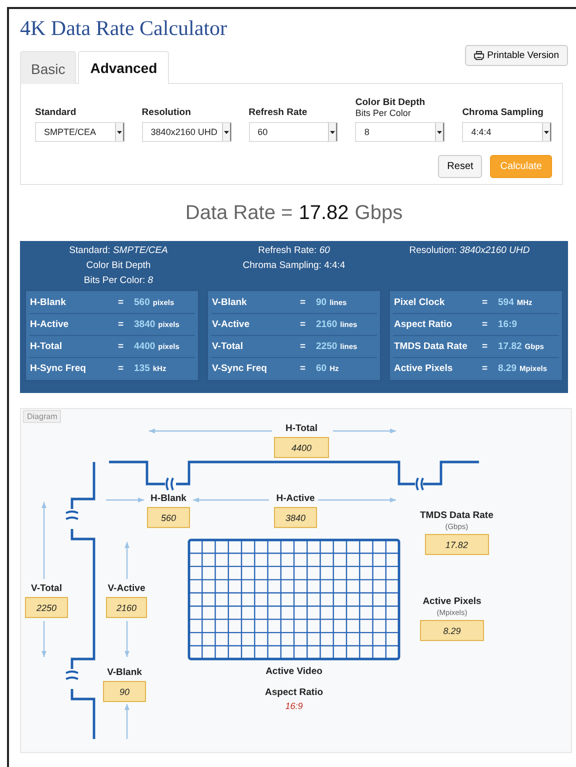 This screenshot has width=576, height=767. What do you see at coordinates (42, 416) in the screenshot?
I see `diagram-label: Diagram` at bounding box center [42, 416].